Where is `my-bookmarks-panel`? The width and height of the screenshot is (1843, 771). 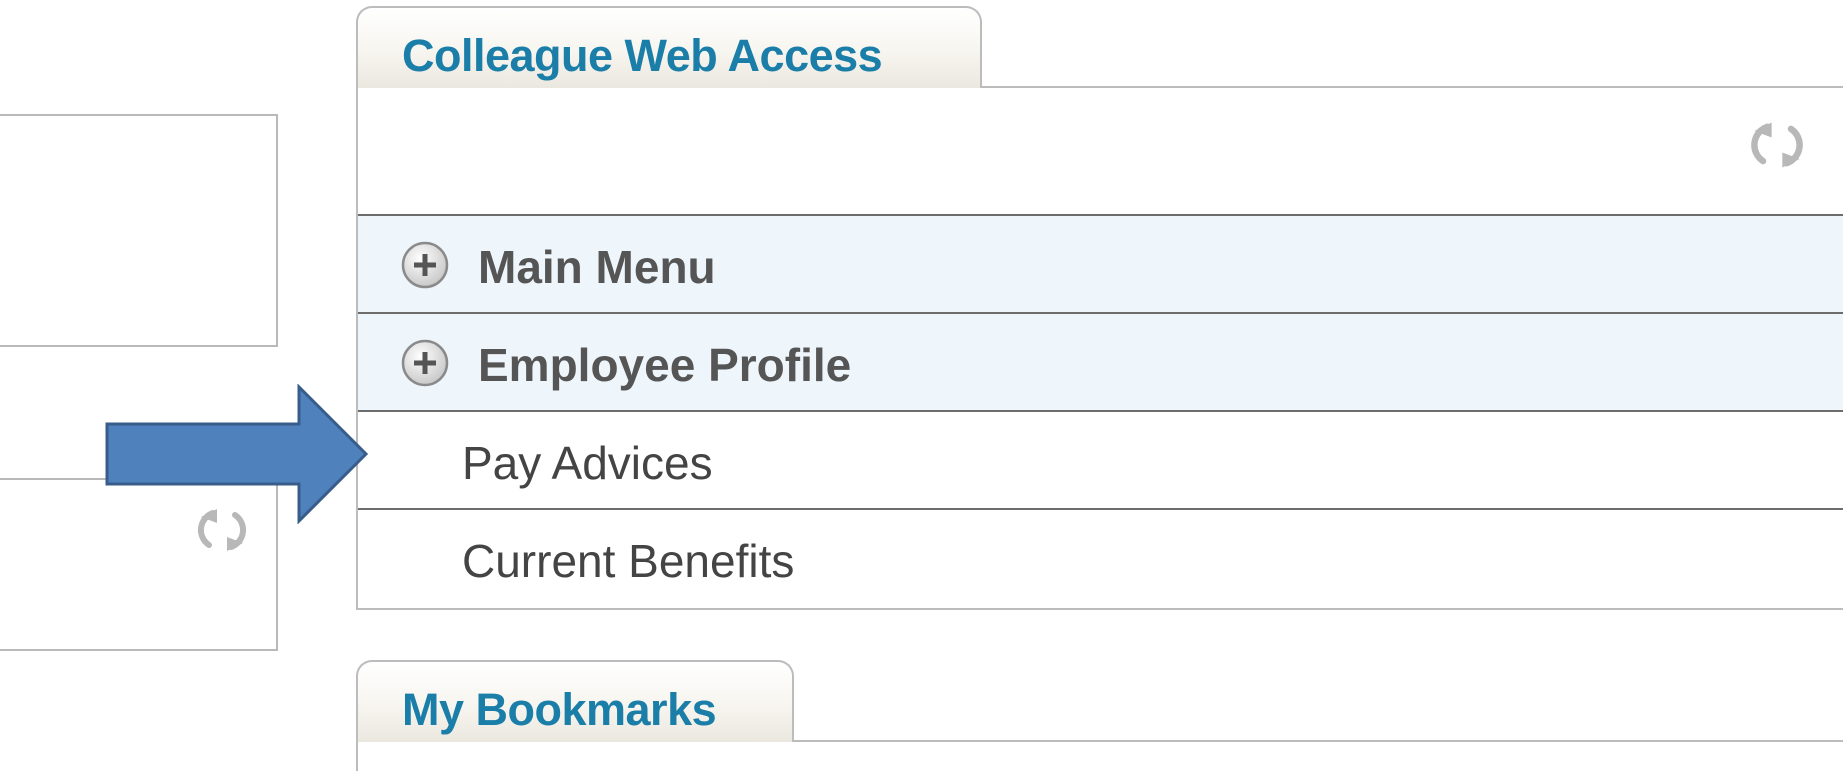 my-bookmarks-panel is located at coordinates (1099, 755).